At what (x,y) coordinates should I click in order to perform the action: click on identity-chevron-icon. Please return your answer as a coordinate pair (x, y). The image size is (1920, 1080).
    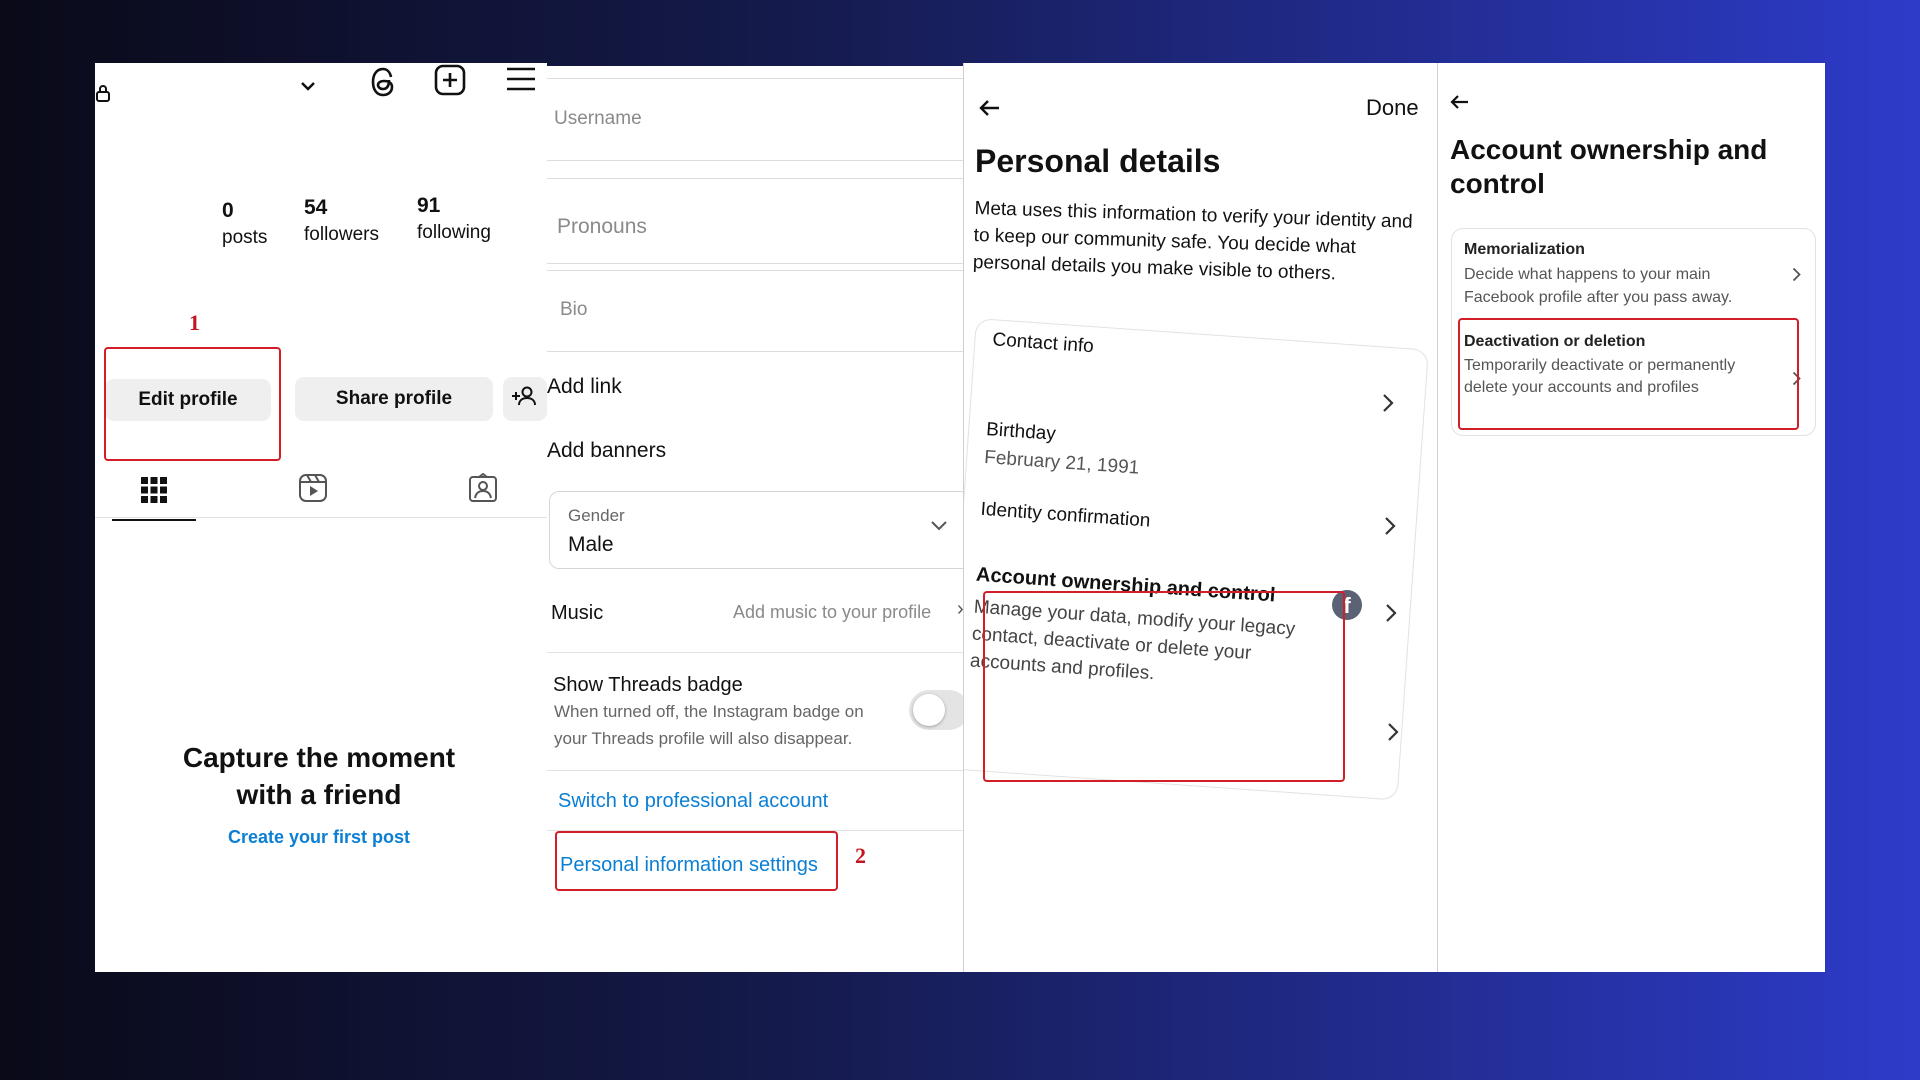
    Looking at the image, I should click on (1391, 614).